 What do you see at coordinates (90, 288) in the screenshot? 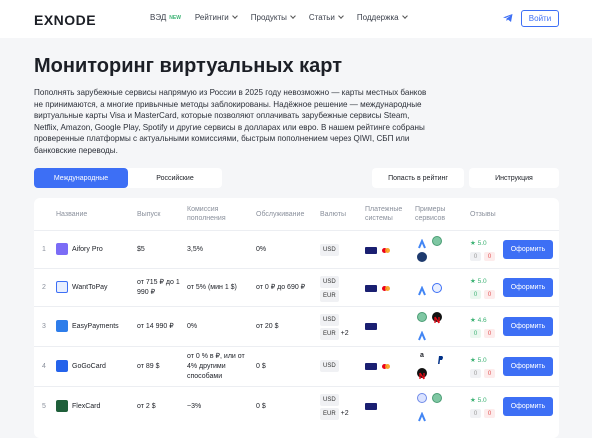
I see `card-name: WantToPay` at bounding box center [90, 288].